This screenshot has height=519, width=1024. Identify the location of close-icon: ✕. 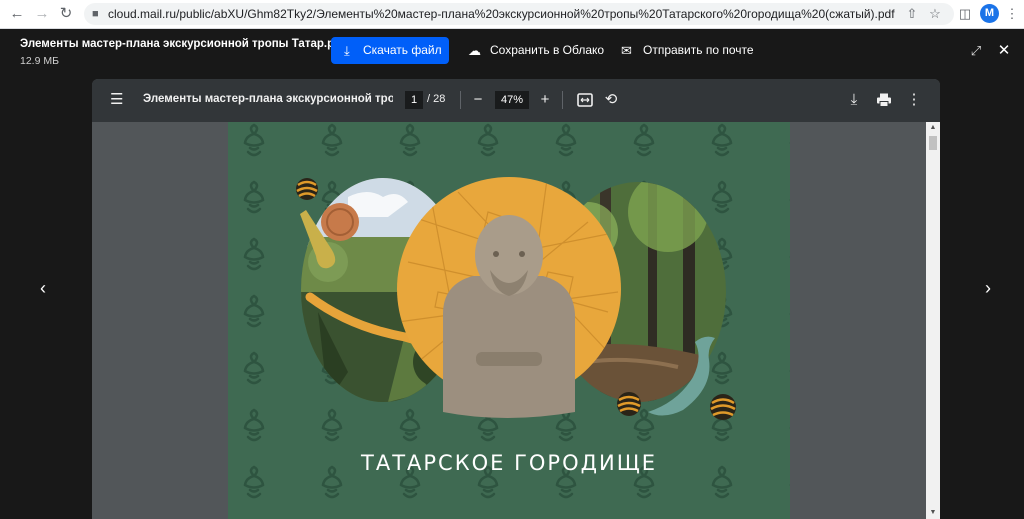
(1004, 51).